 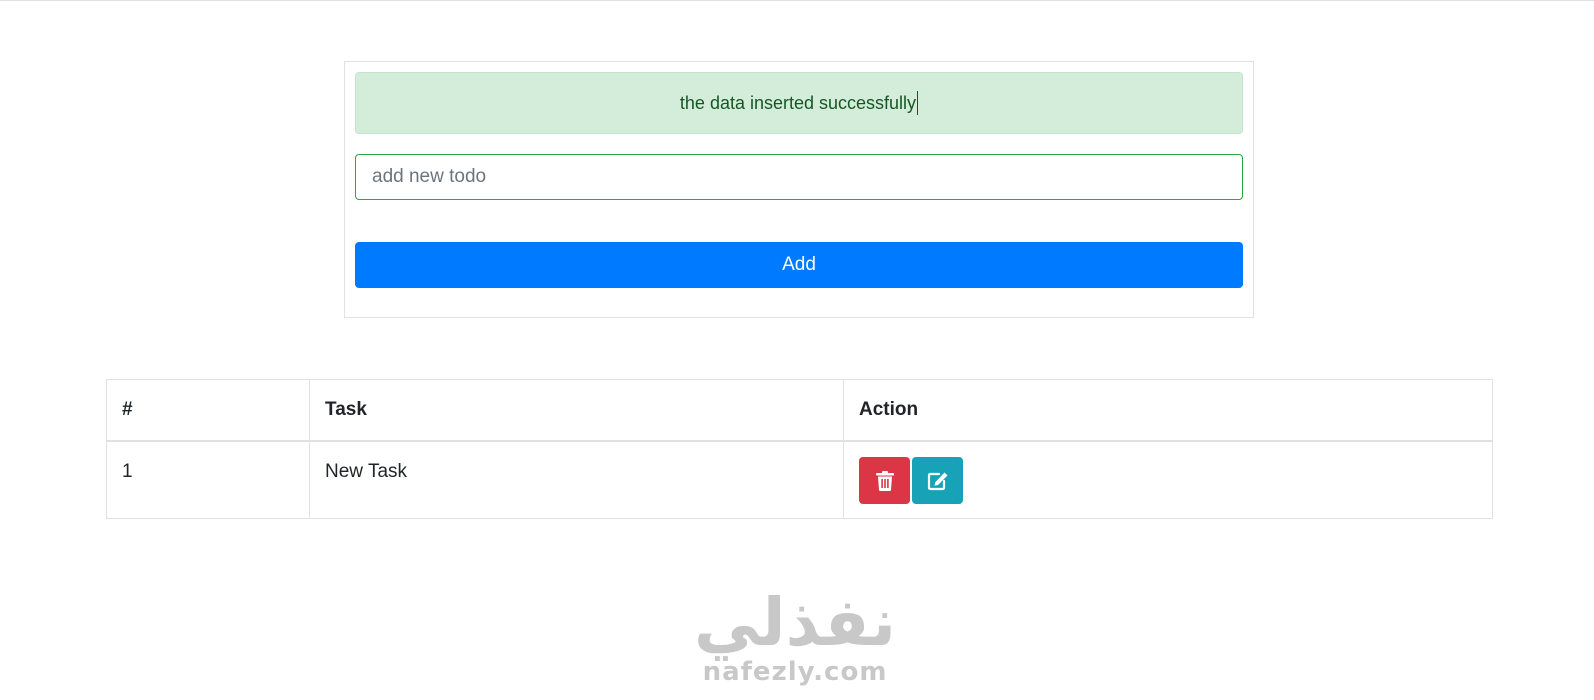 I want to click on delete-button, so click(x=884, y=480).